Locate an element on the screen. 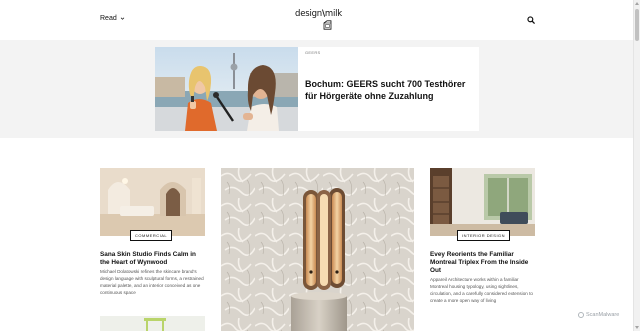 The image size is (640, 331). category-tag: COMMERCIAL is located at coordinates (151, 235).